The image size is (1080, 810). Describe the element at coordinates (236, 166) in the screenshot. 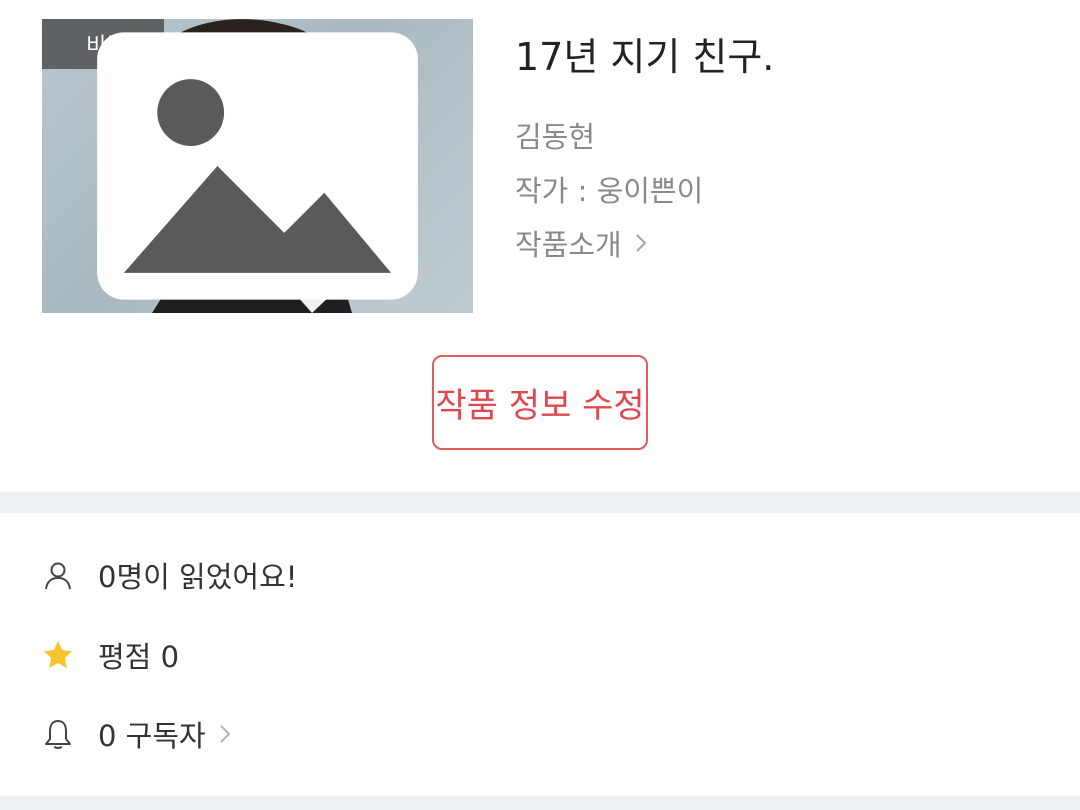

I see `image-icon` at that location.